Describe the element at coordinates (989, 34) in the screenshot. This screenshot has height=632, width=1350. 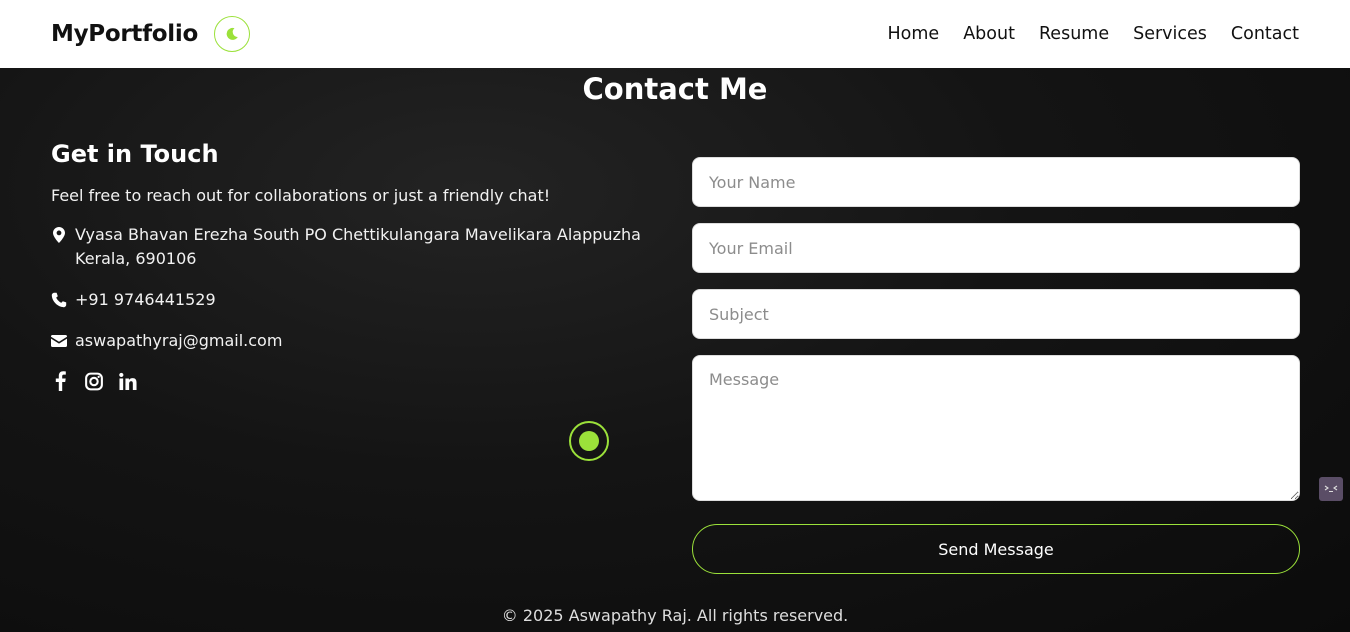
I see `nav-link-about: About` at that location.